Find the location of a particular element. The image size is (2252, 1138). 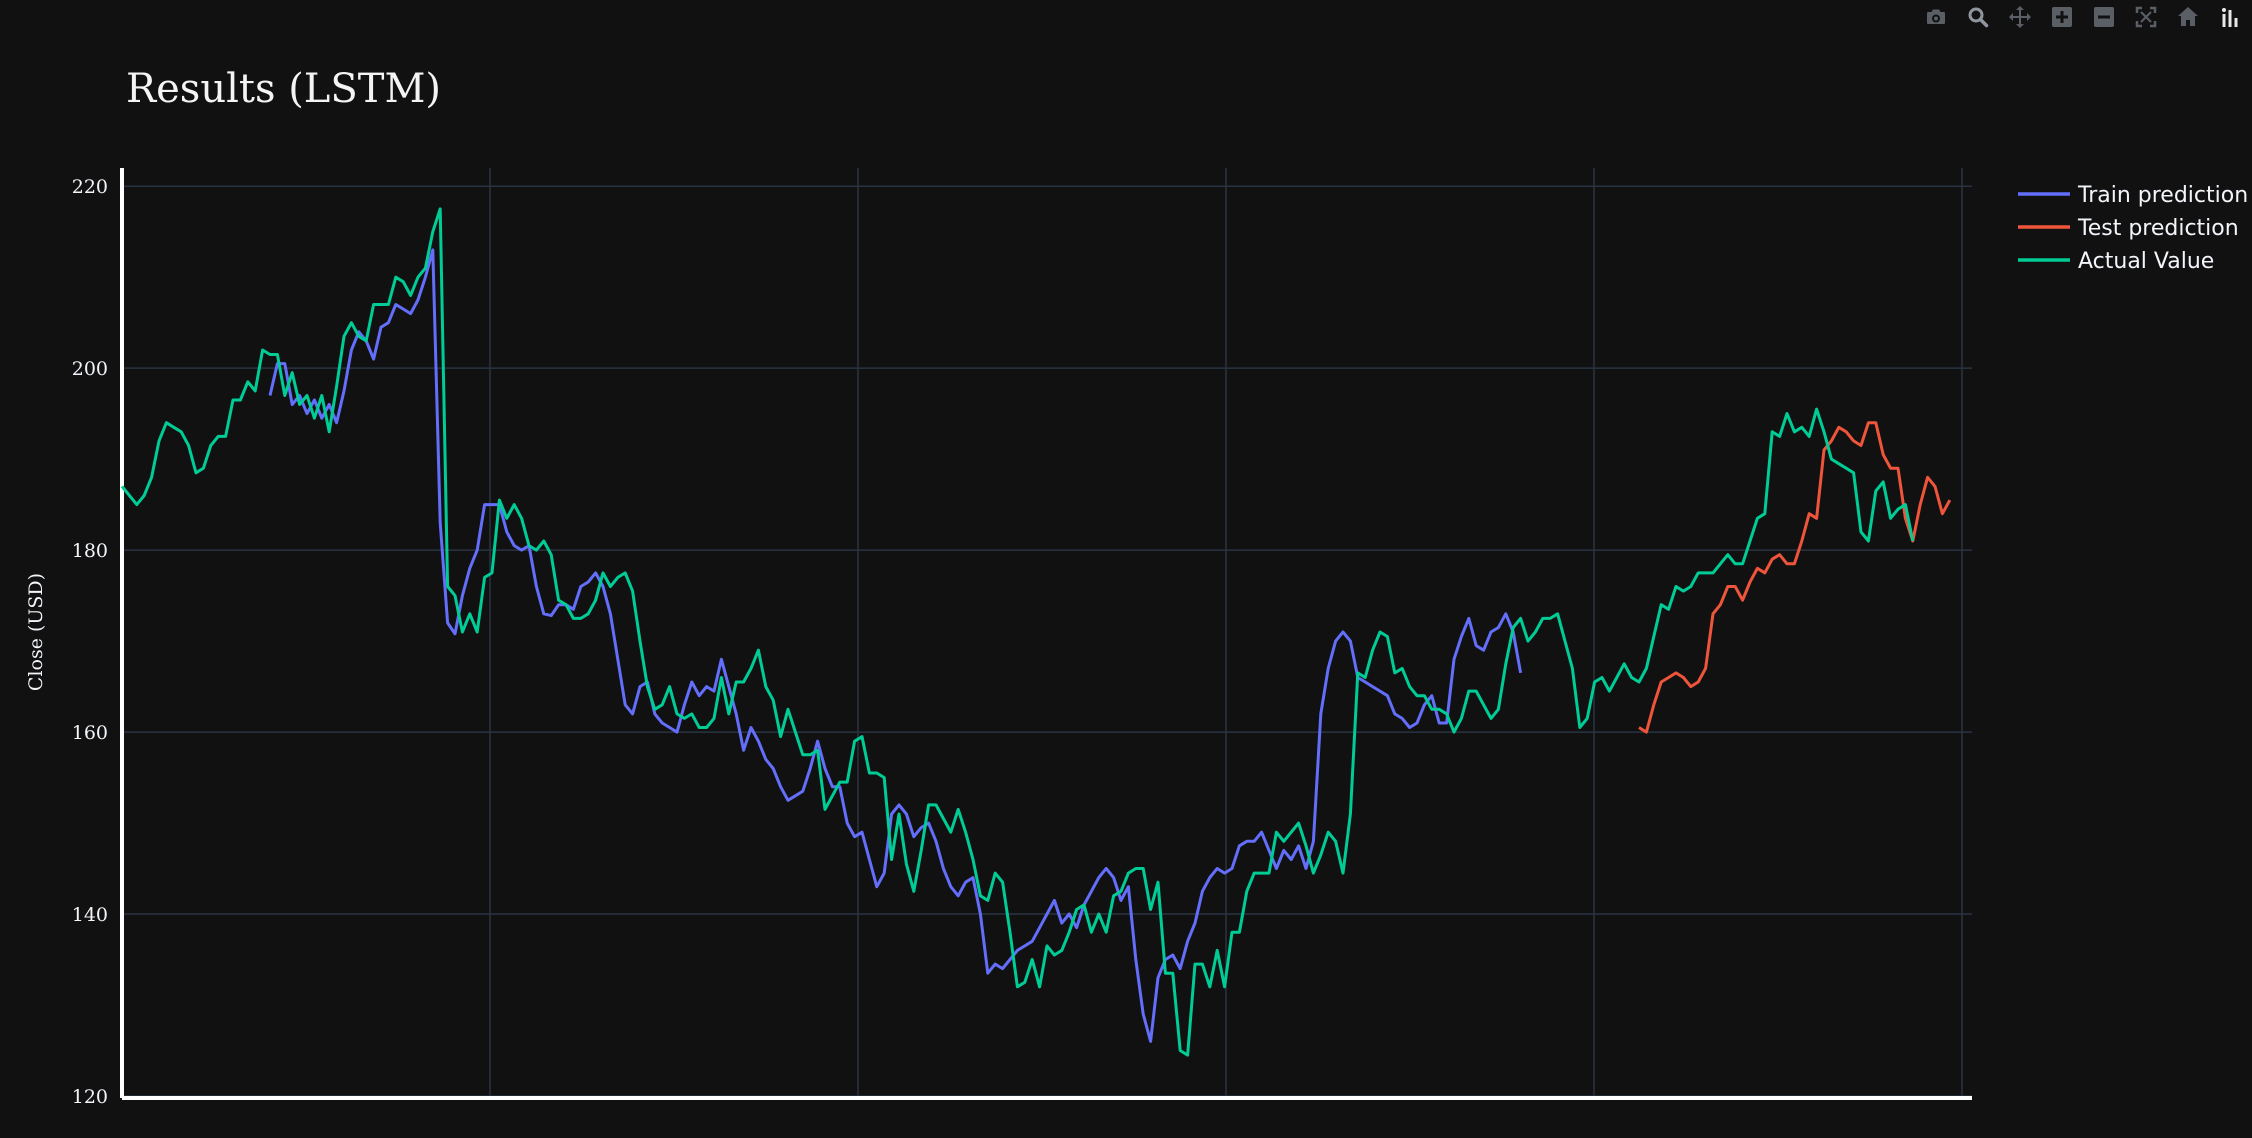

y-tick-label: 120 is located at coordinates (90, 1097).